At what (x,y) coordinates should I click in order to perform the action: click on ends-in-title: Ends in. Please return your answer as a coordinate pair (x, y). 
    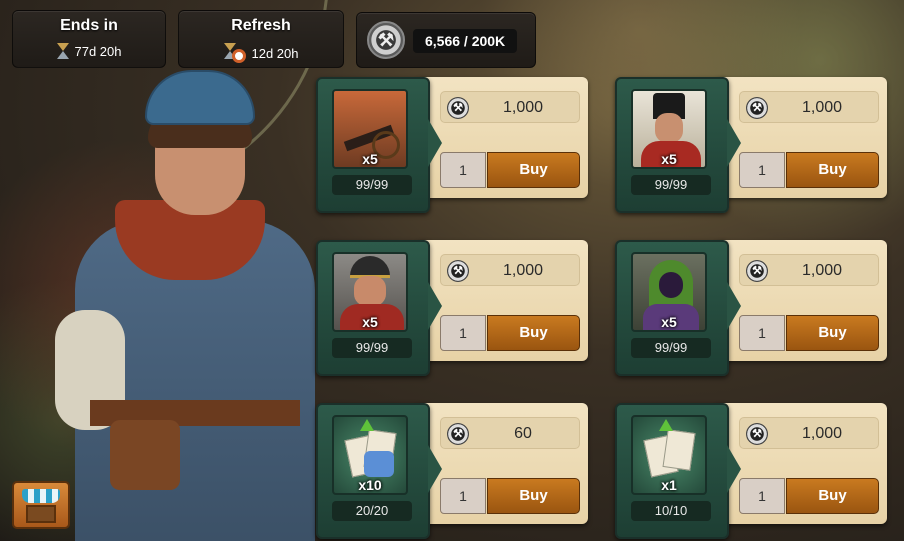
    Looking at the image, I should click on (89, 25).